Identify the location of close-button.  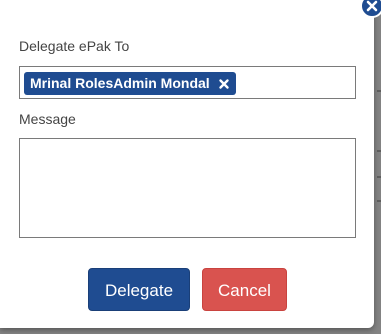
(370, 9).